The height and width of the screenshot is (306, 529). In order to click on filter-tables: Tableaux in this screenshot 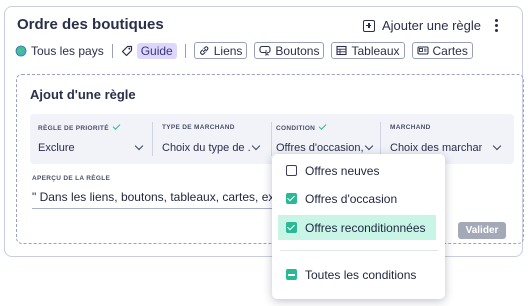, I will do `click(368, 50)`.